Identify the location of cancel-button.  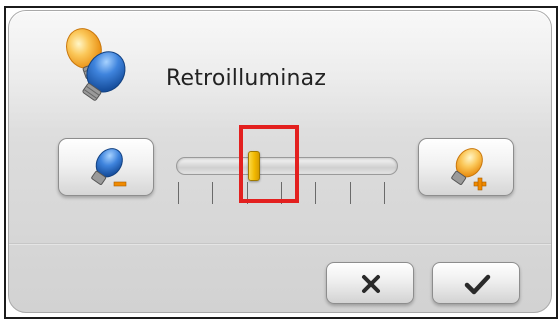
(370, 283).